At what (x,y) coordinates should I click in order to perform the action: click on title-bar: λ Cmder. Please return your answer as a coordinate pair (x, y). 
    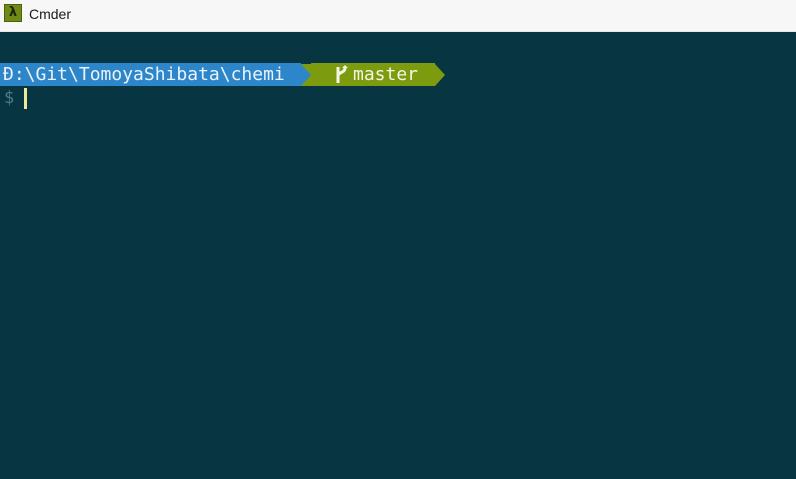
    Looking at the image, I should click on (398, 16).